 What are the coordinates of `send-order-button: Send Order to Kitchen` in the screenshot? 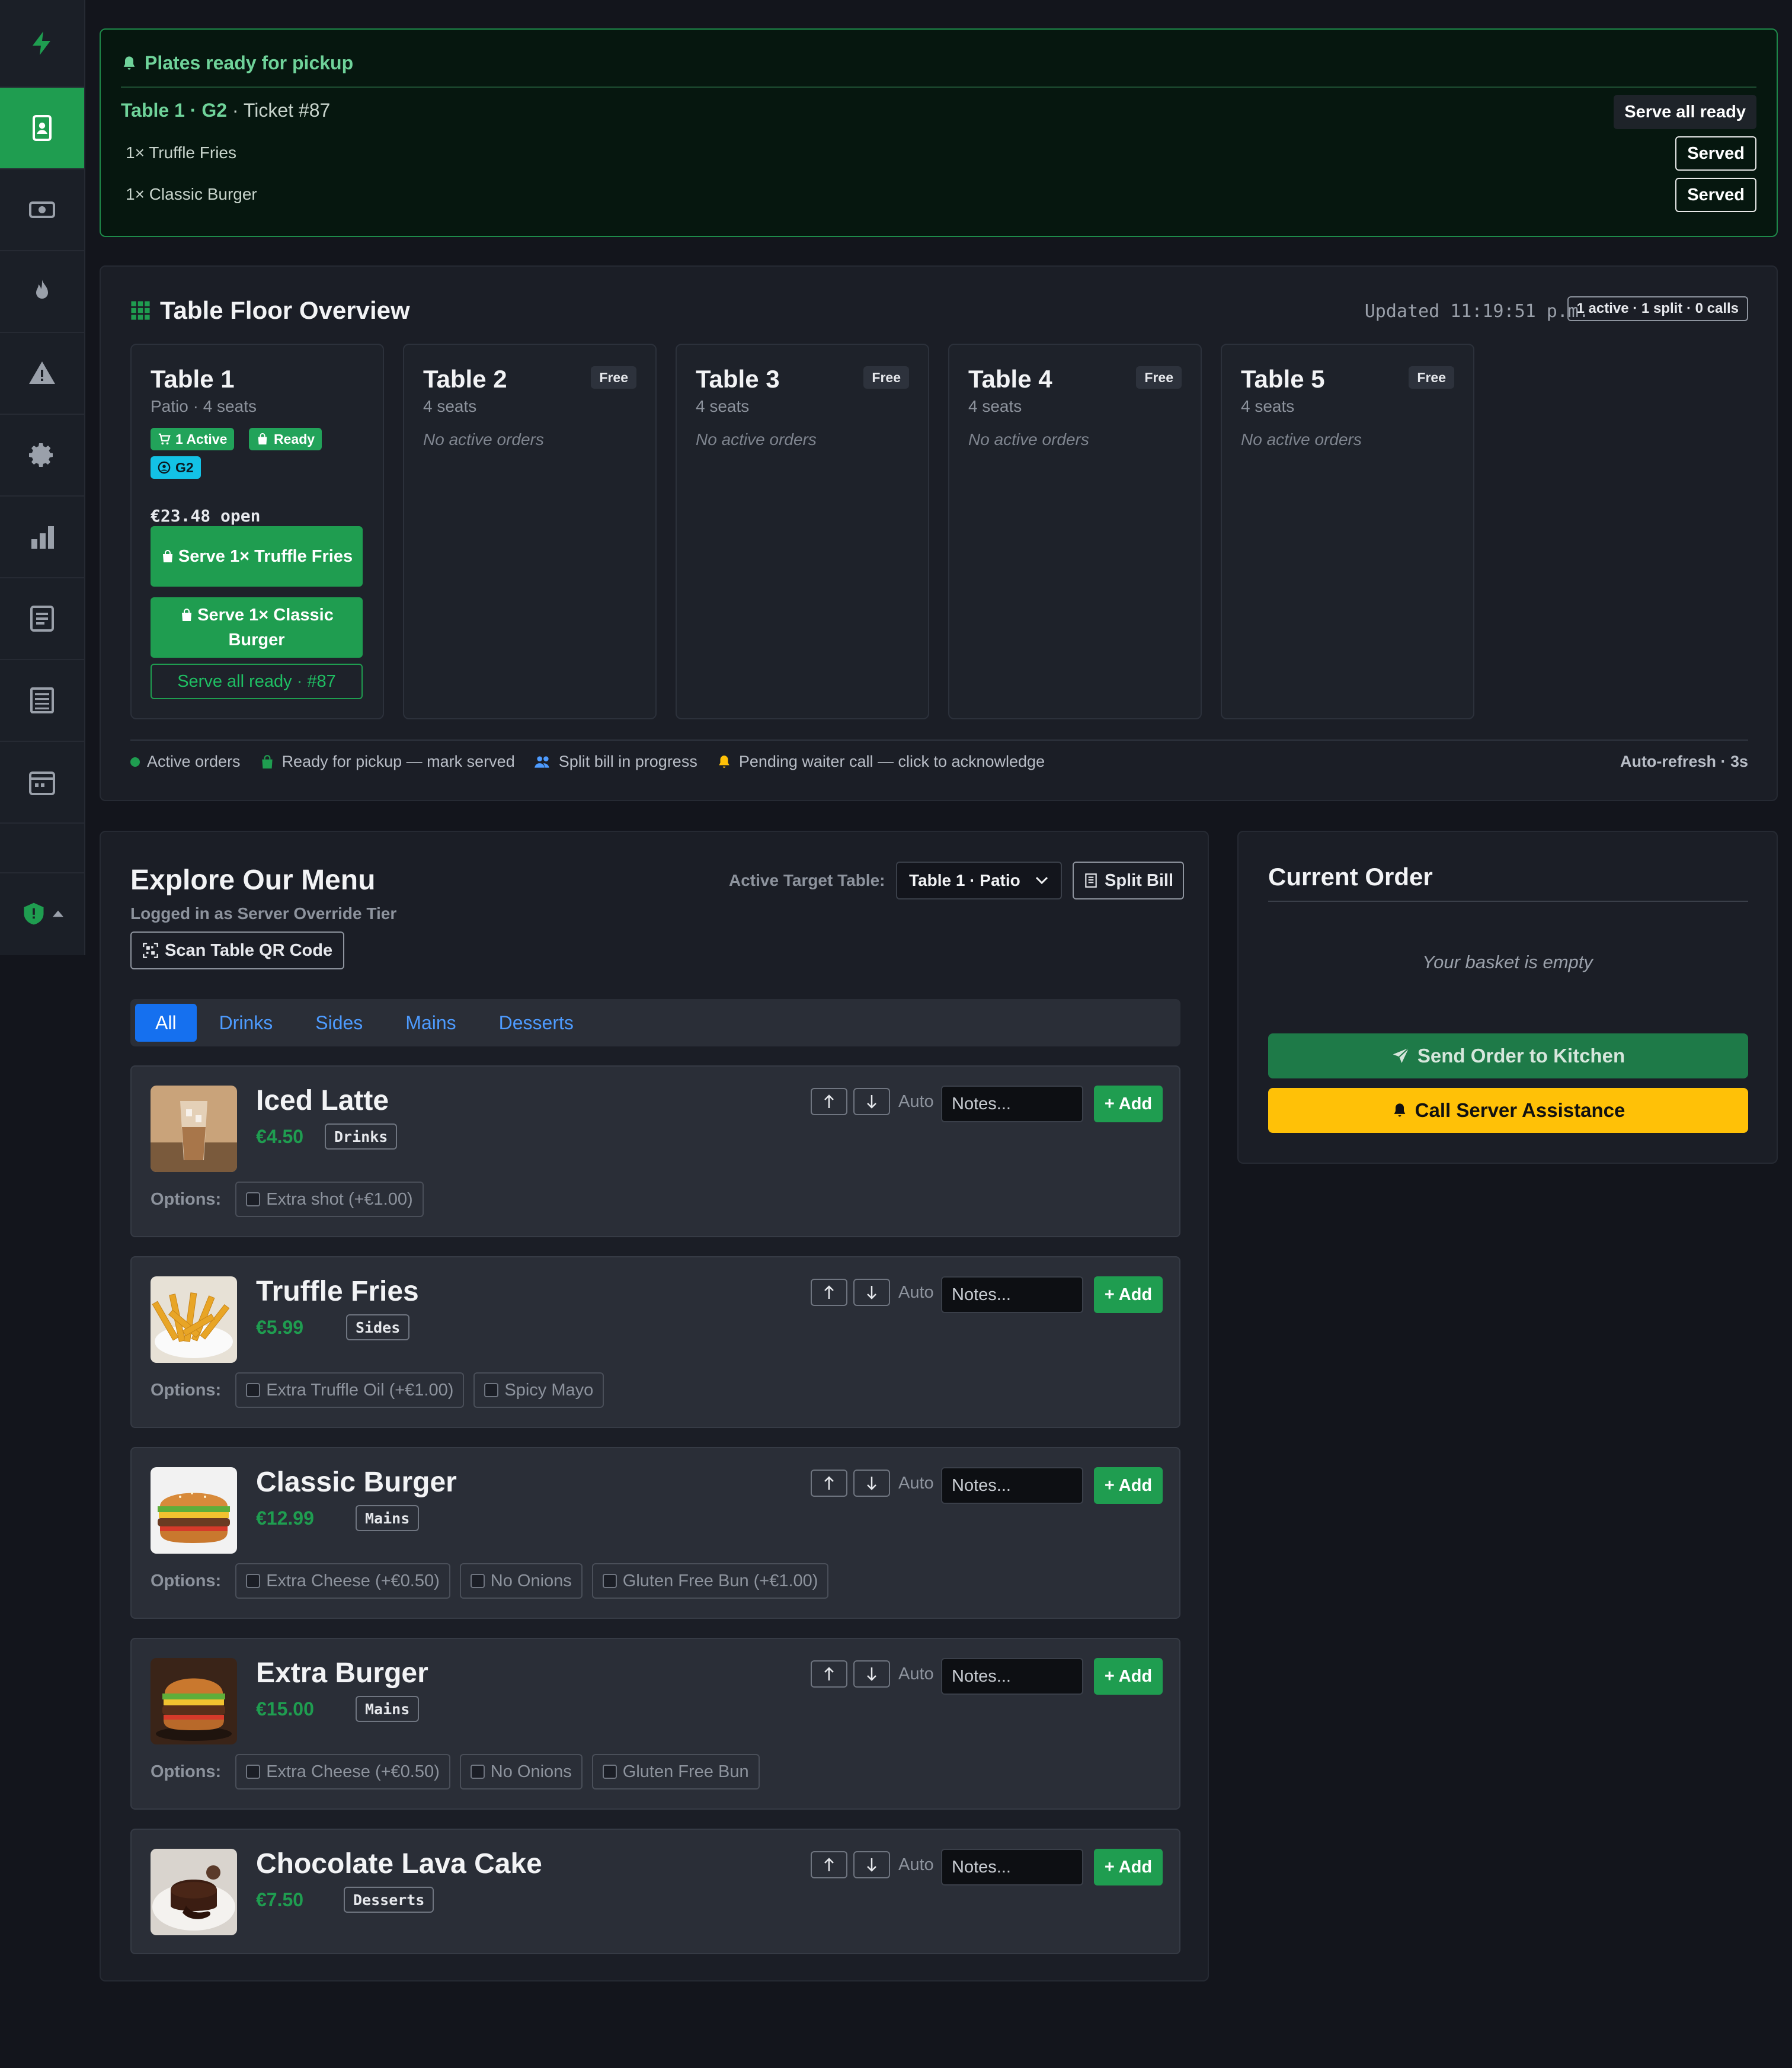 It's located at (1508, 1055).